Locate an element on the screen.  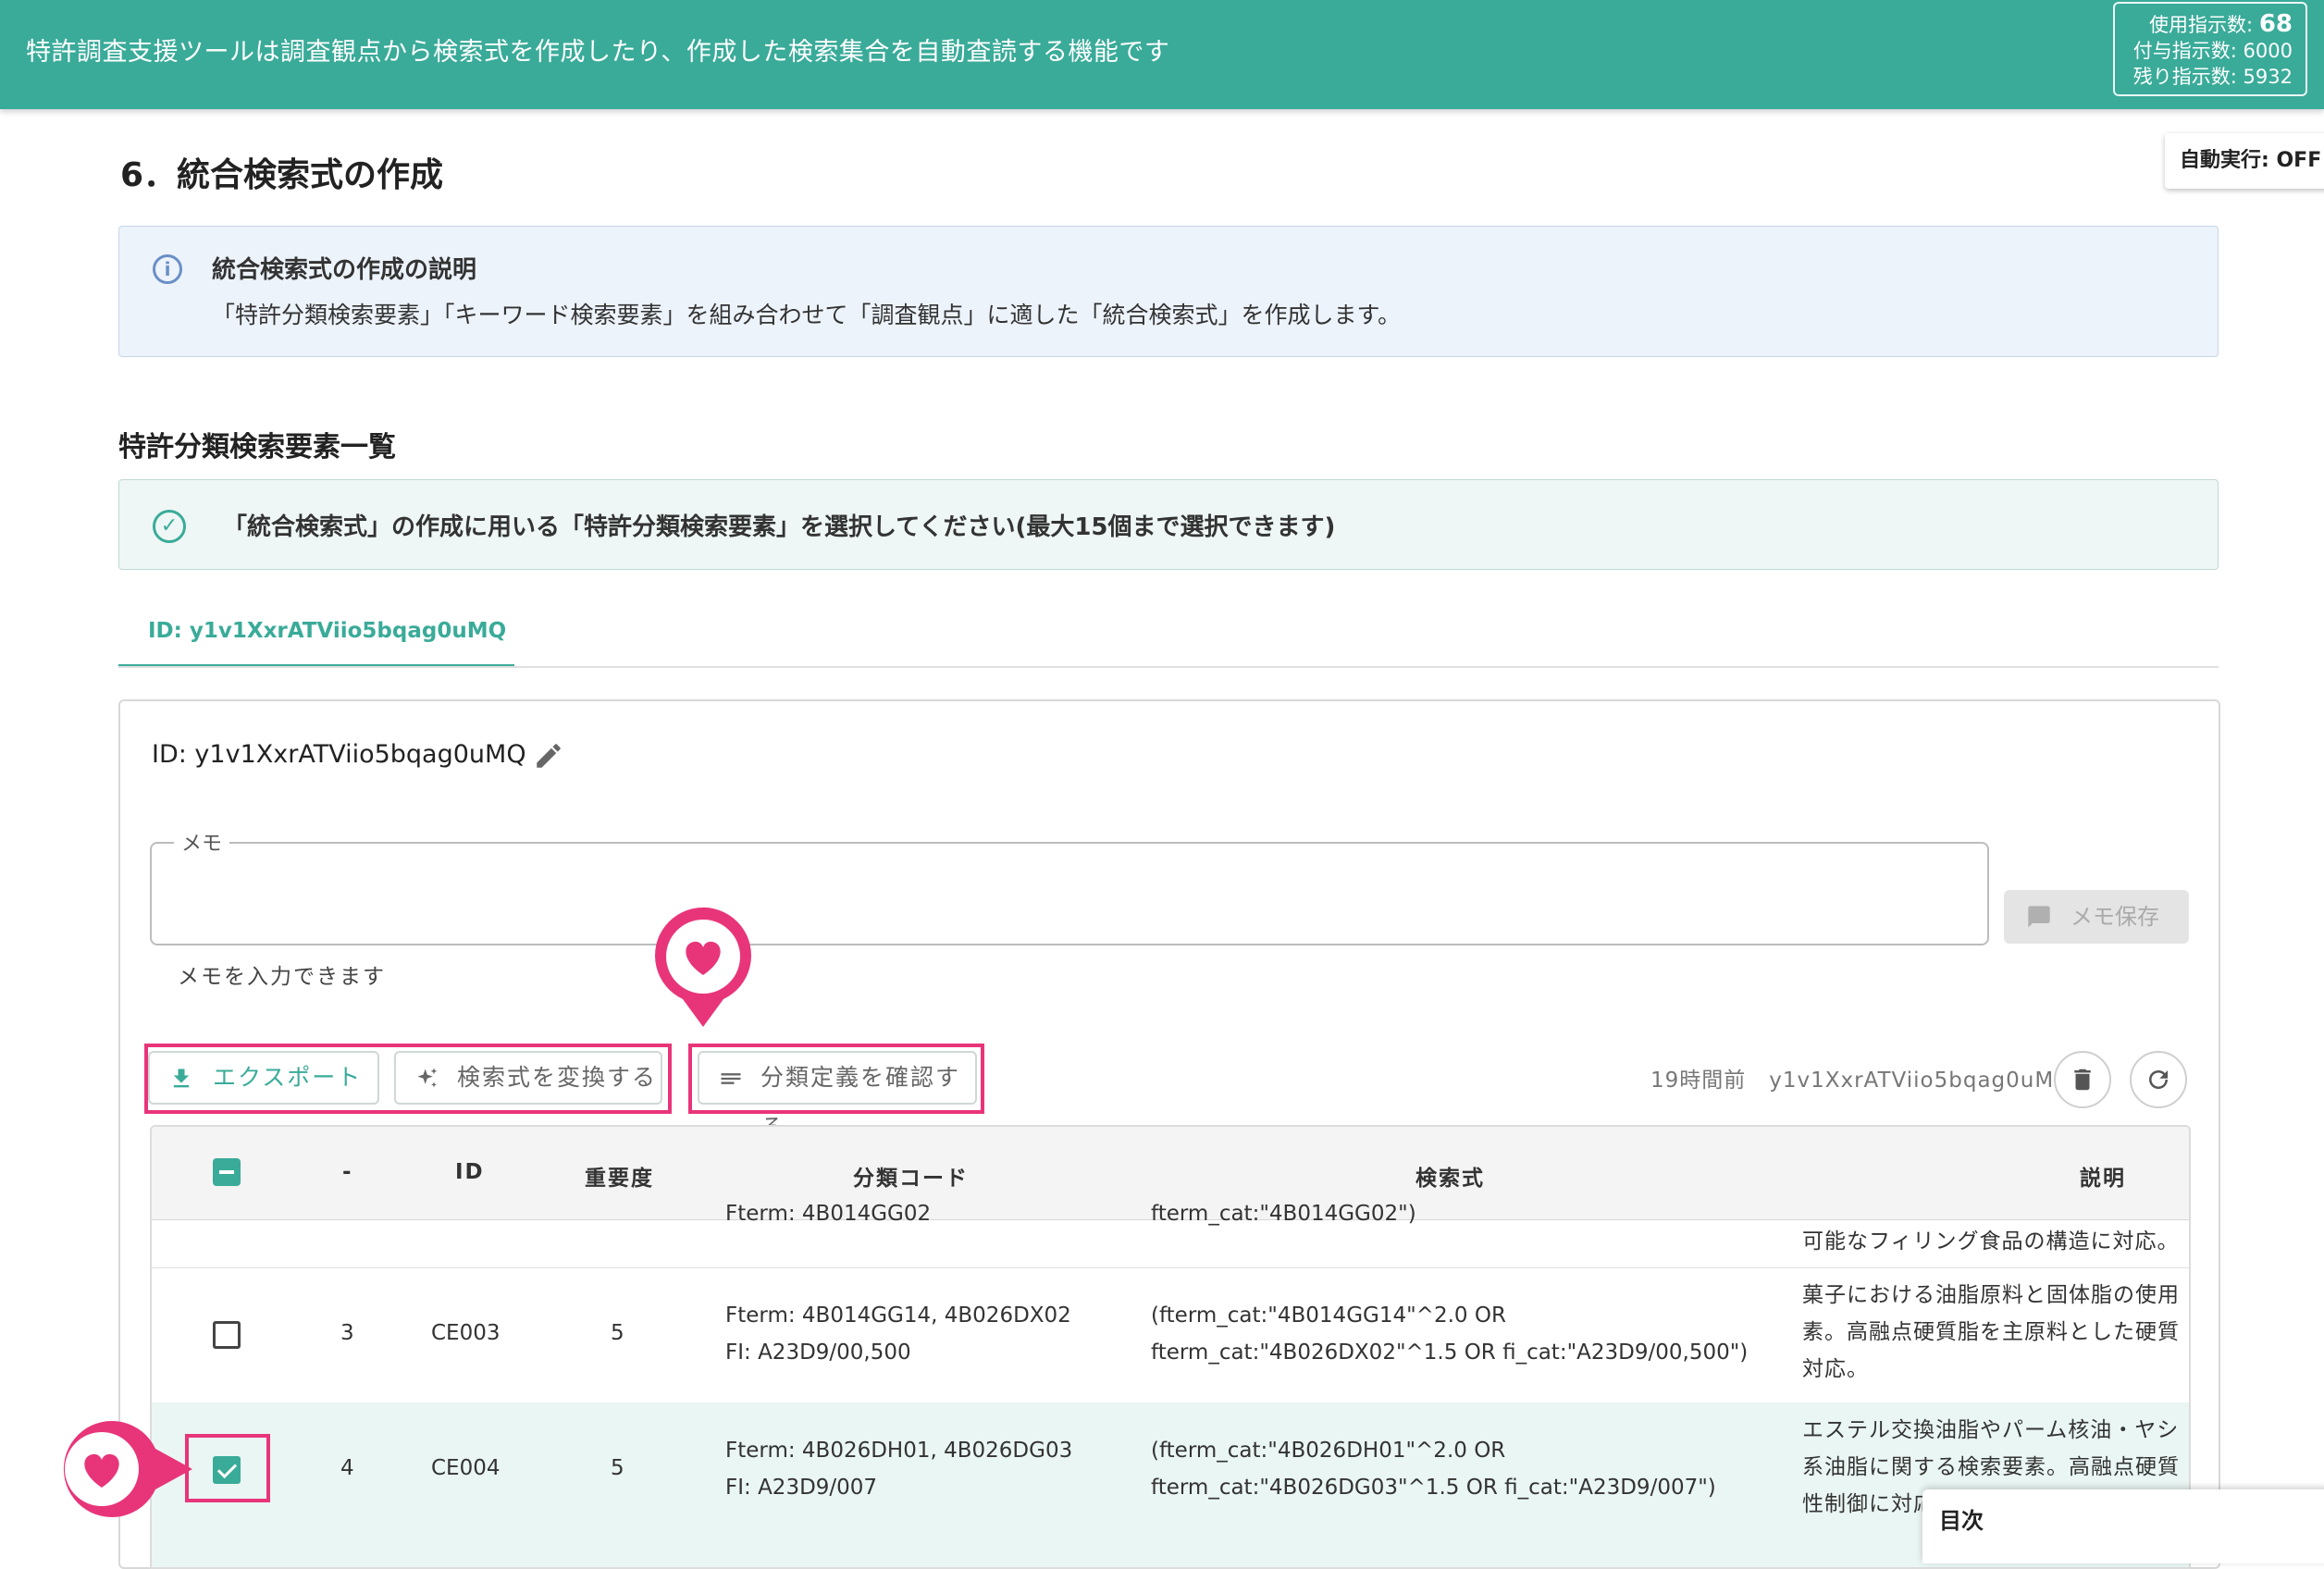
row-id: CE004 is located at coordinates (466, 1468).